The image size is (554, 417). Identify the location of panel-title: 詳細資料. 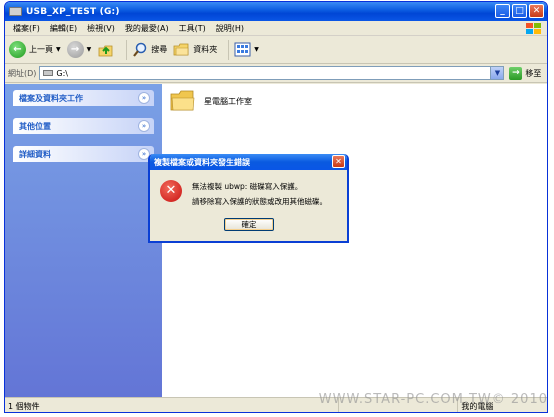
(35, 154).